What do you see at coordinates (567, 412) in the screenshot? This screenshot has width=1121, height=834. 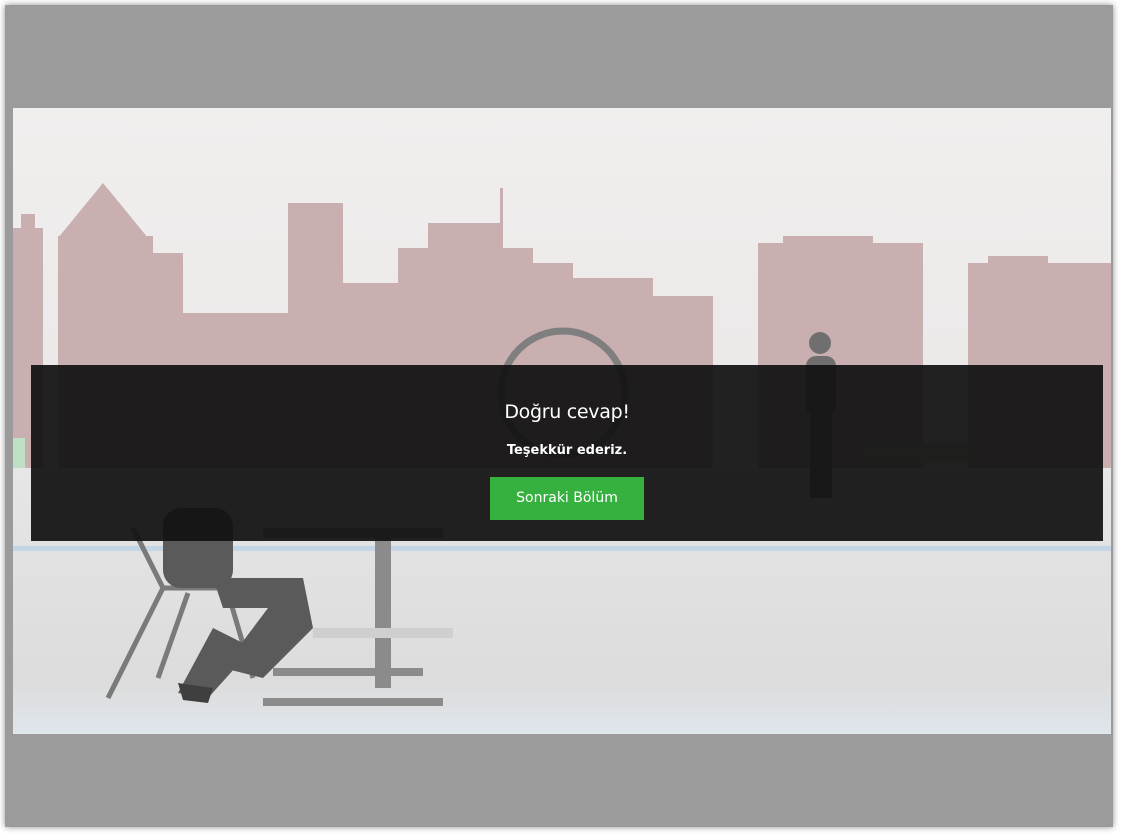 I see `feedback-title: Doğru cevap!` at bounding box center [567, 412].